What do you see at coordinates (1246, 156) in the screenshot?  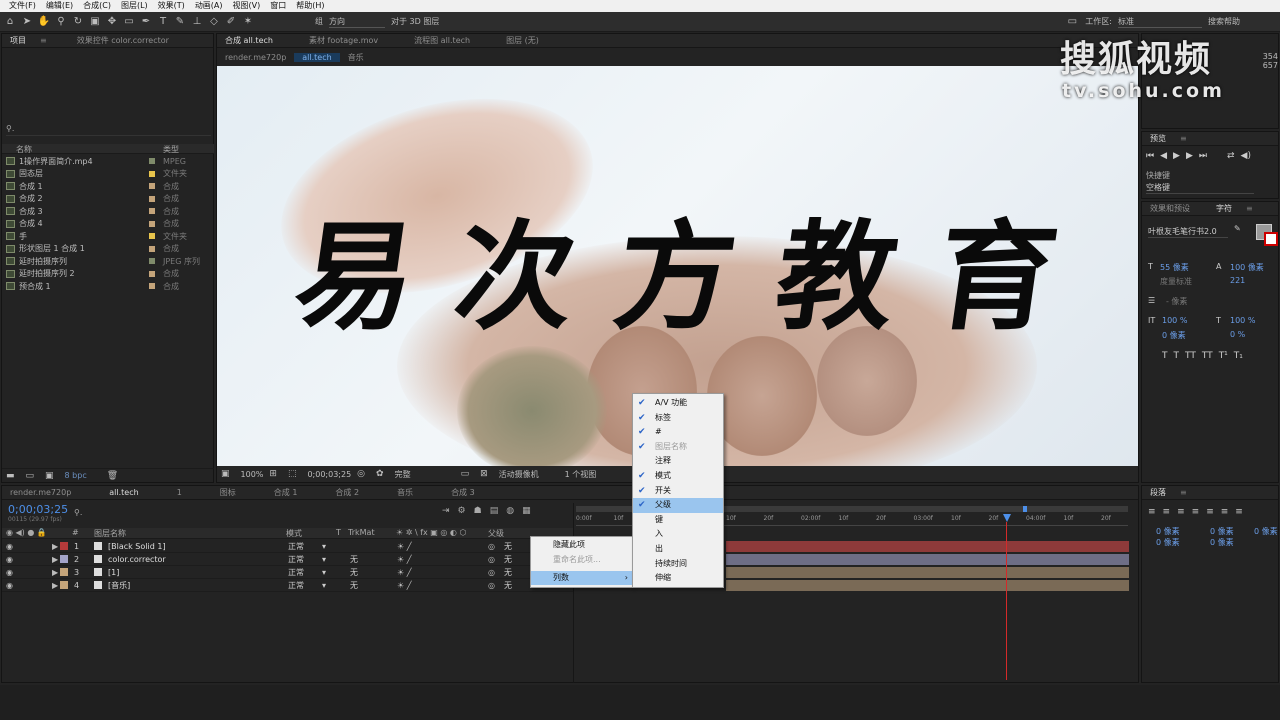 I see `mute-icon: ◀)` at bounding box center [1246, 156].